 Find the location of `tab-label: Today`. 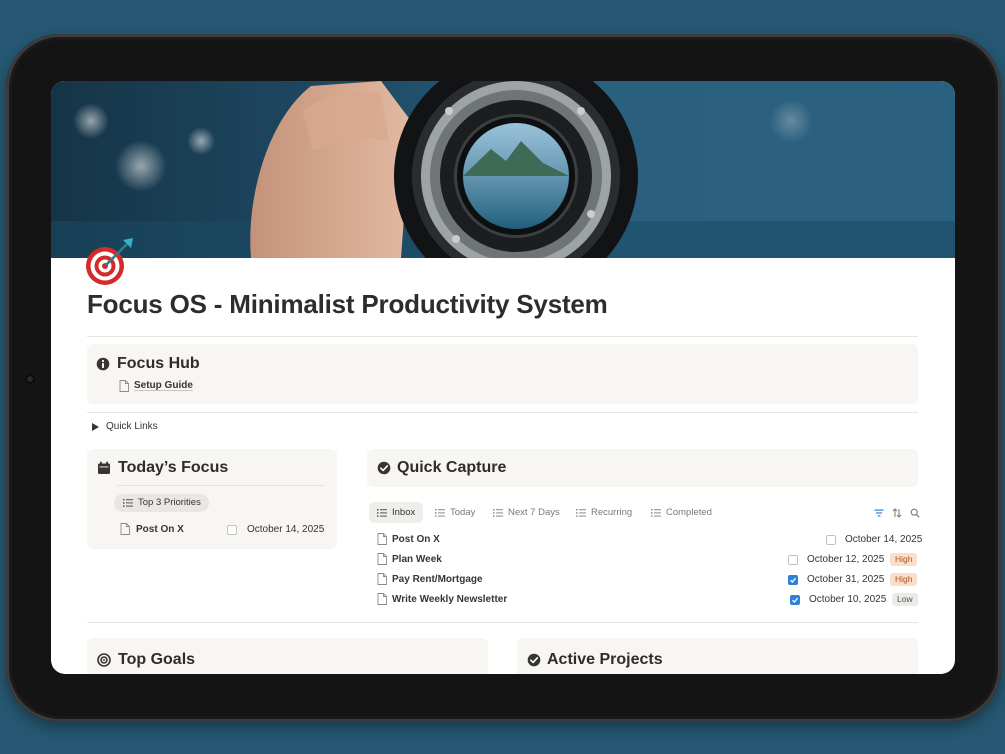

tab-label: Today is located at coordinates (463, 512).